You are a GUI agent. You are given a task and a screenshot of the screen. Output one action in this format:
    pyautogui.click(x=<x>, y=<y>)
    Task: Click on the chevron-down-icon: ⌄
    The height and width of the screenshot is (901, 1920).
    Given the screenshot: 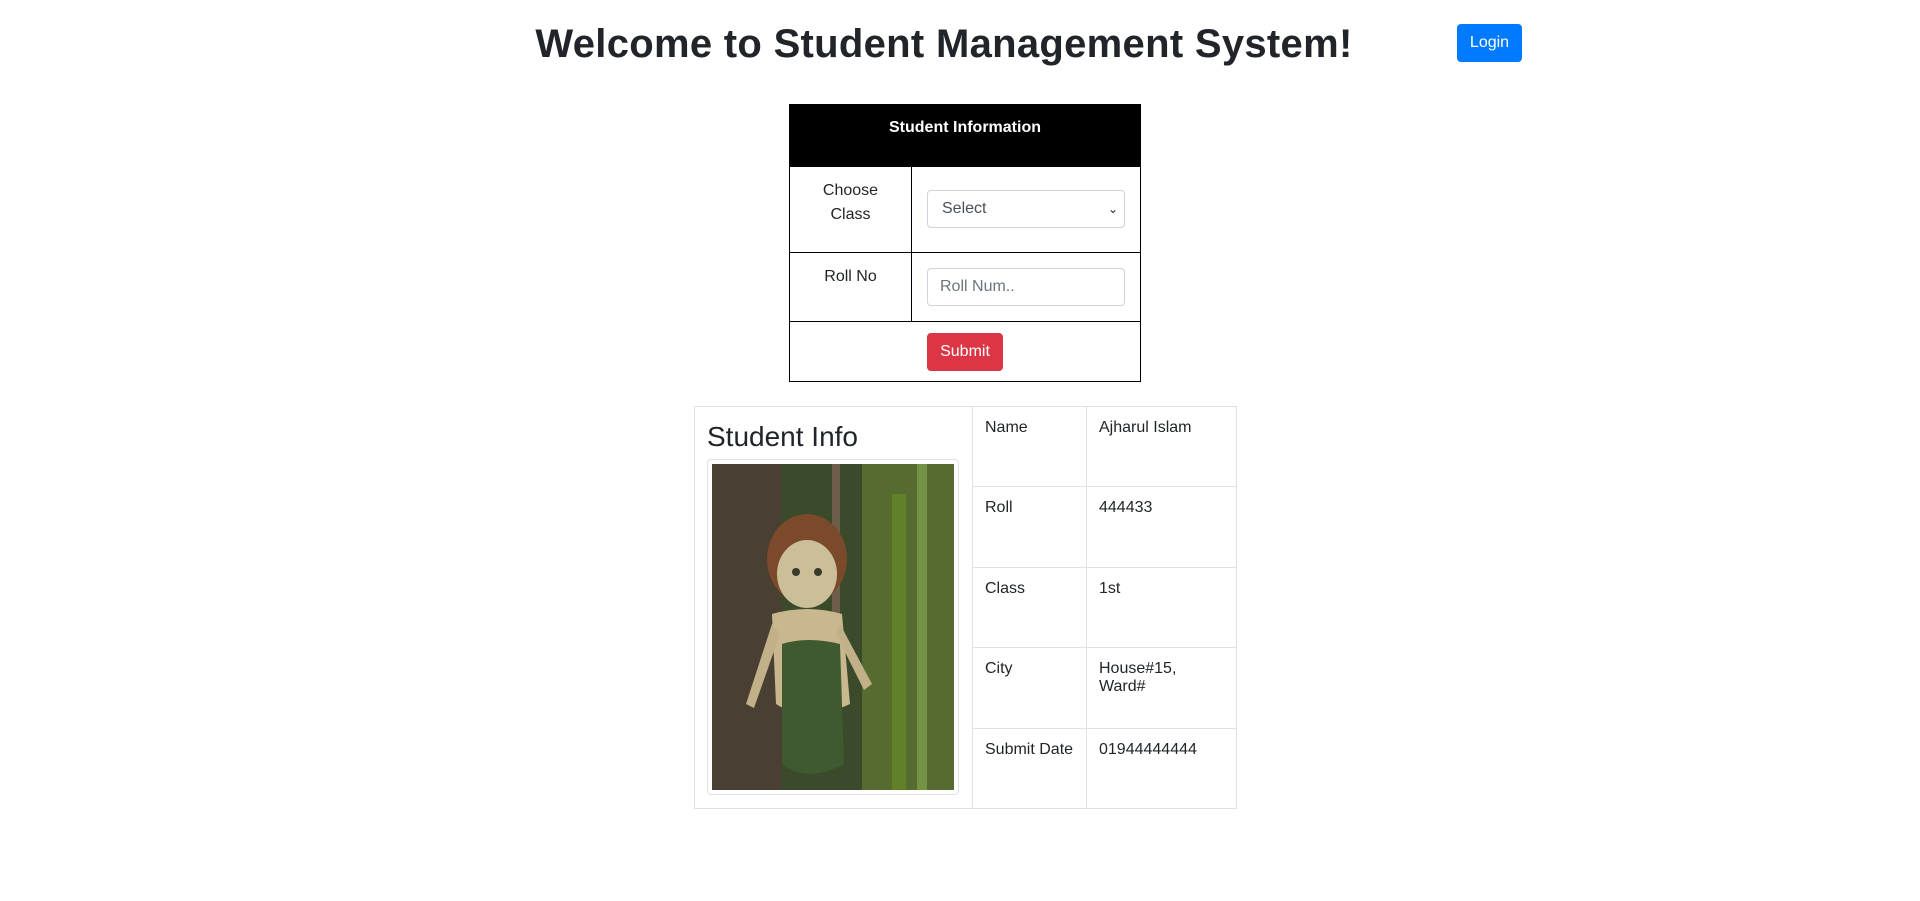 What is the action you would take?
    pyautogui.click(x=1112, y=209)
    